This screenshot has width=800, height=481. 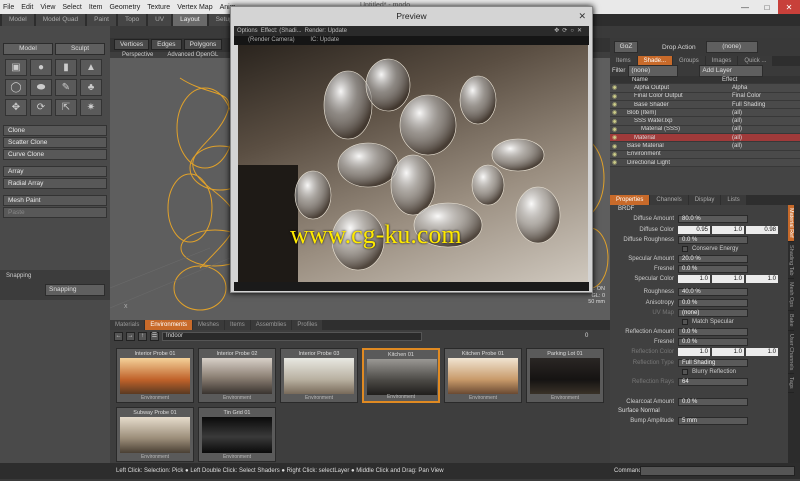 What do you see at coordinates (158, 7) in the screenshot?
I see `menu-texture: Texture` at bounding box center [158, 7].